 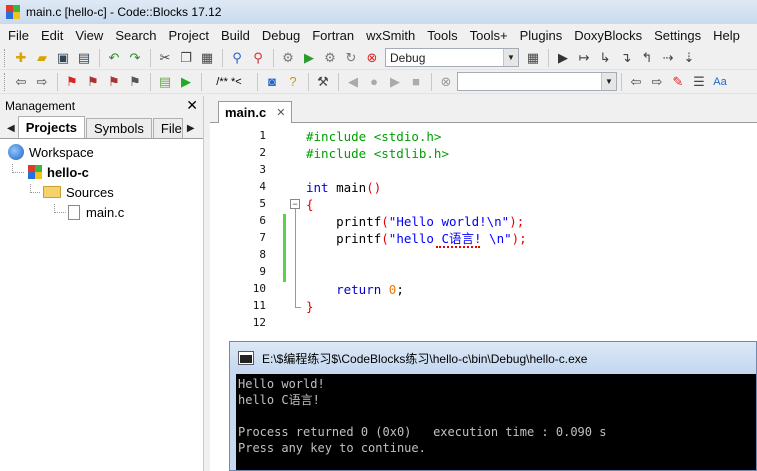 I want to click on tree-item-main-c: main.c, so click(x=89, y=212).